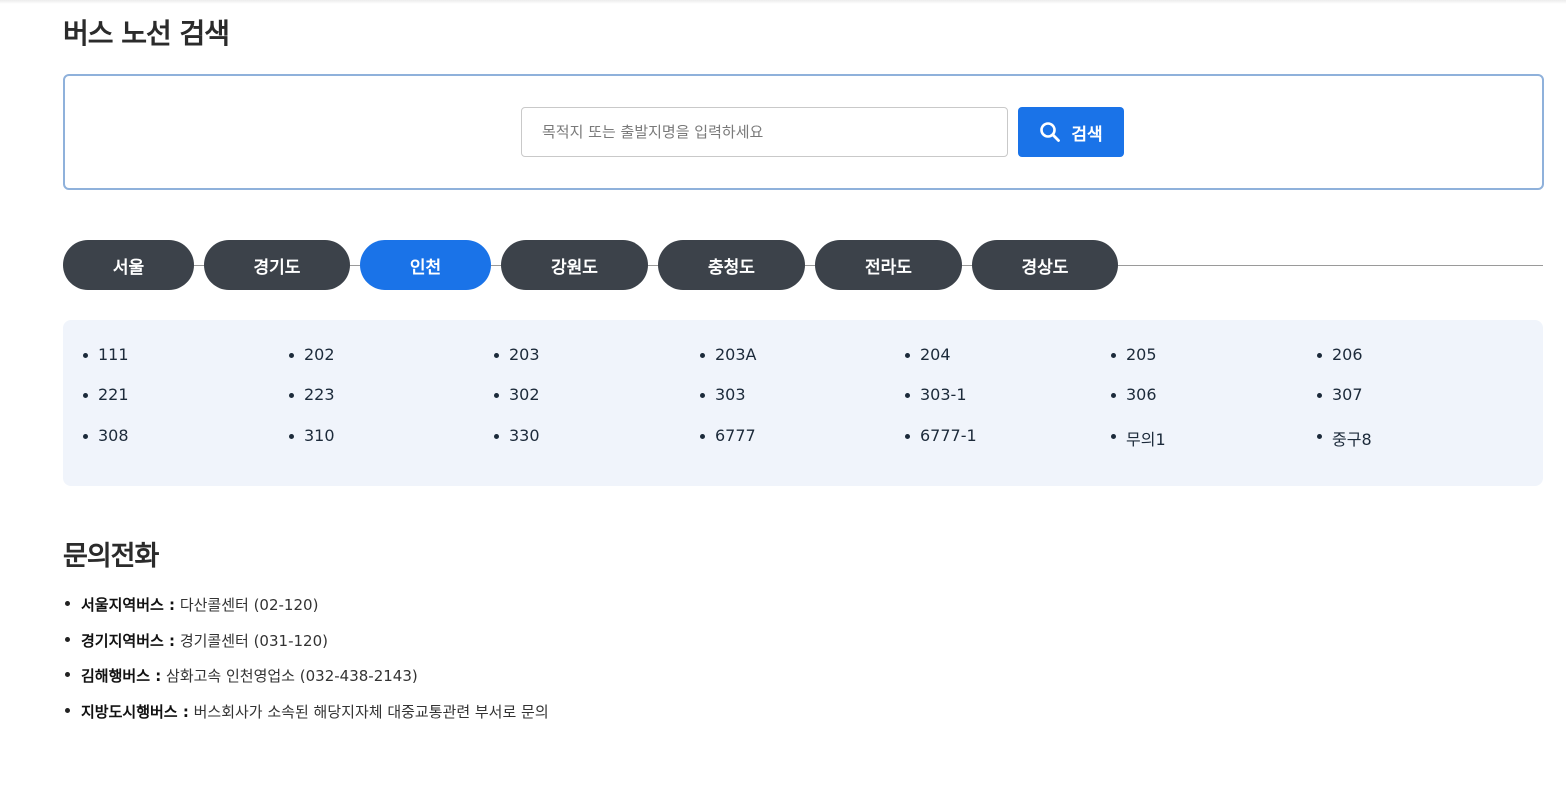 Image resolution: width=1566 pixels, height=788 pixels. What do you see at coordinates (106, 435) in the screenshot?
I see `route-item: 308` at bounding box center [106, 435].